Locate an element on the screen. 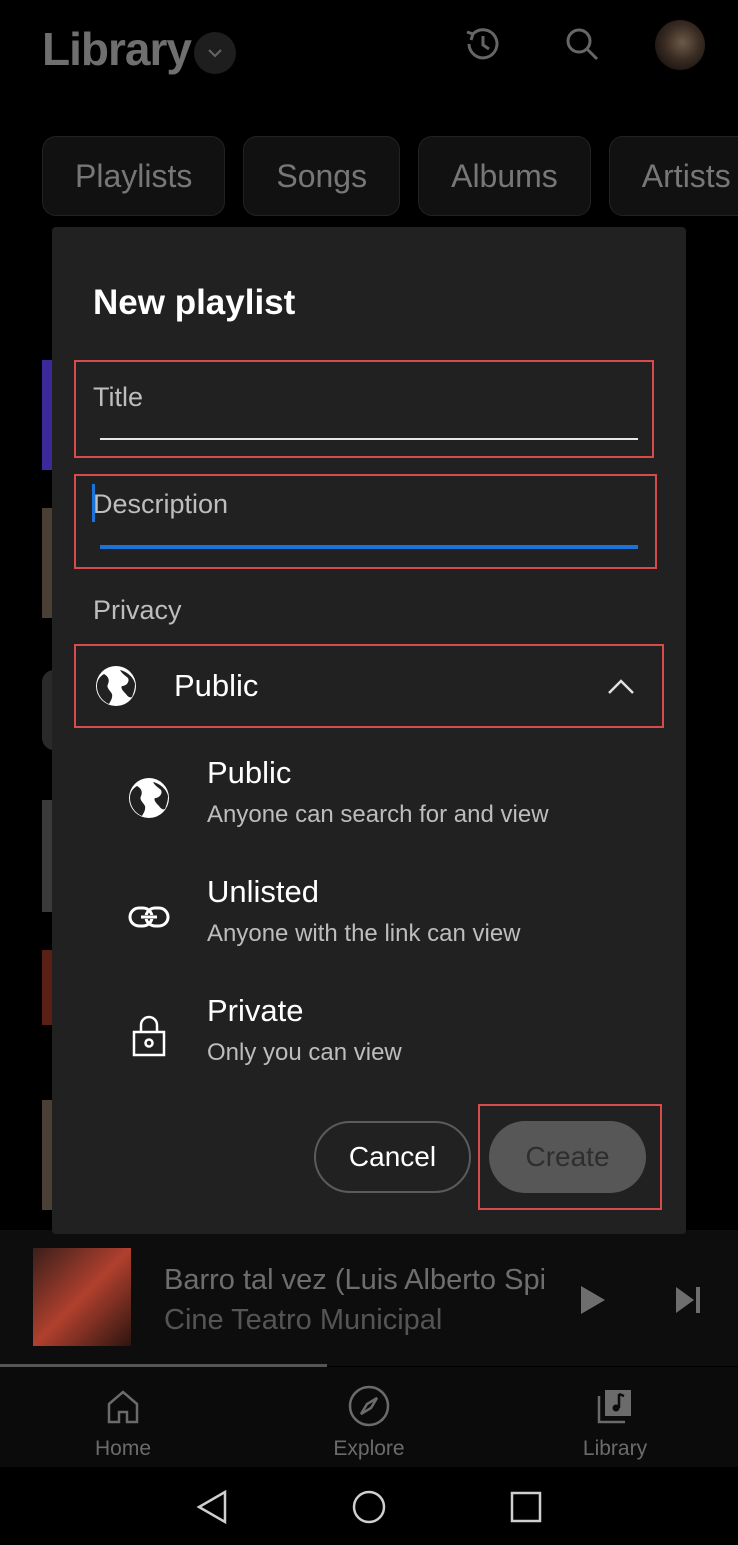  nav-explore-label: Explore is located at coordinates (369, 1448).